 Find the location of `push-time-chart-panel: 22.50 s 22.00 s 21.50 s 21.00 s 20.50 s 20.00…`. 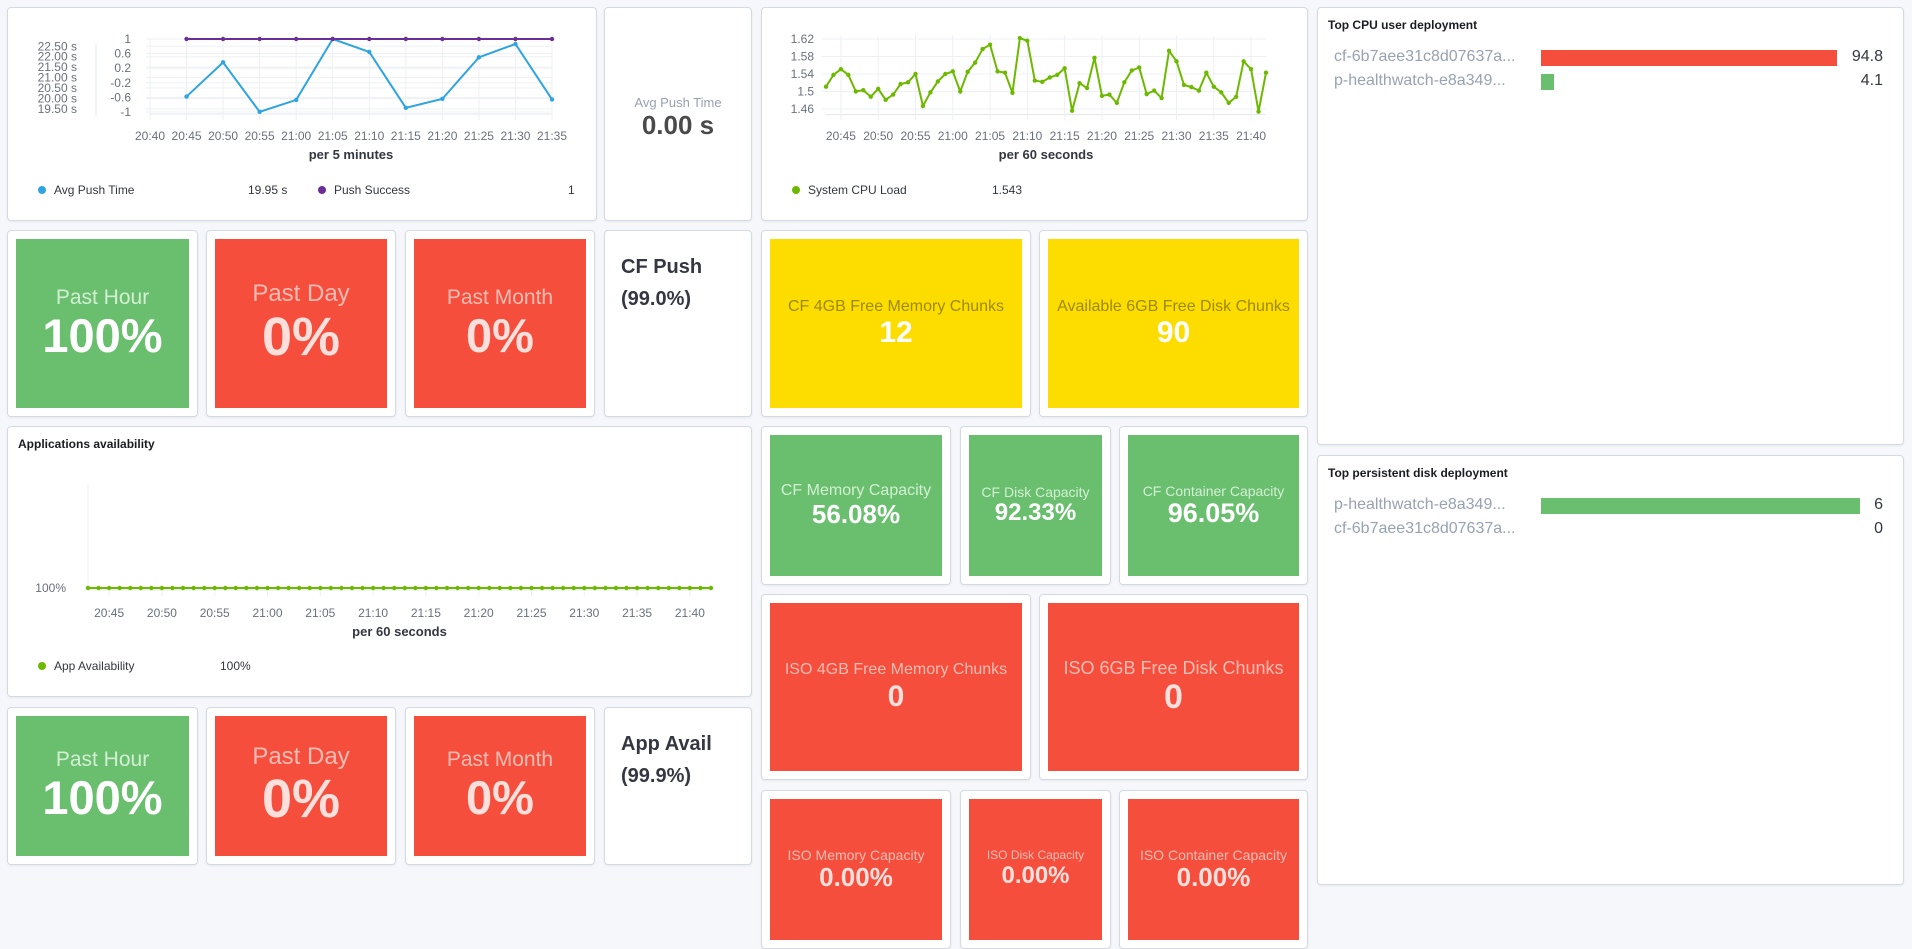

push-time-chart-panel: 22.50 s 22.00 s 21.50 s 21.00 s 20.50 s 20.00… is located at coordinates (302, 114).